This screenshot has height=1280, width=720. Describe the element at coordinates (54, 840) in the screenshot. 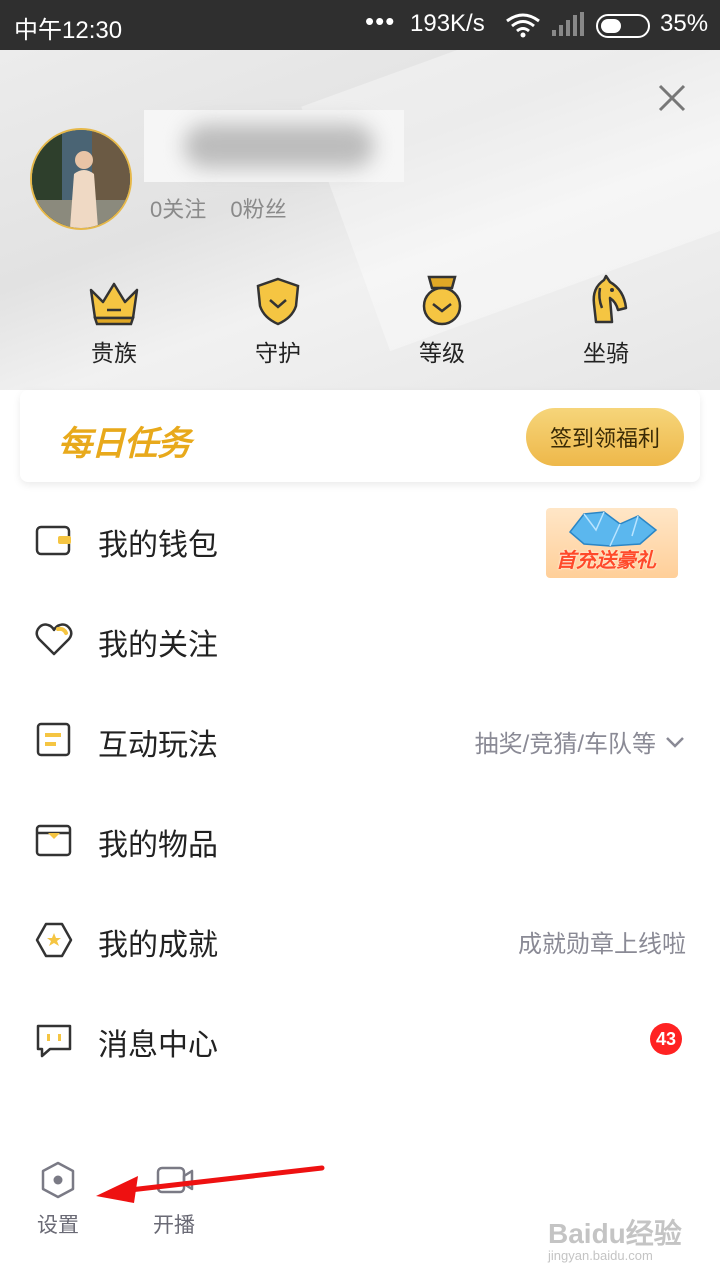

I see `box-icon` at that location.